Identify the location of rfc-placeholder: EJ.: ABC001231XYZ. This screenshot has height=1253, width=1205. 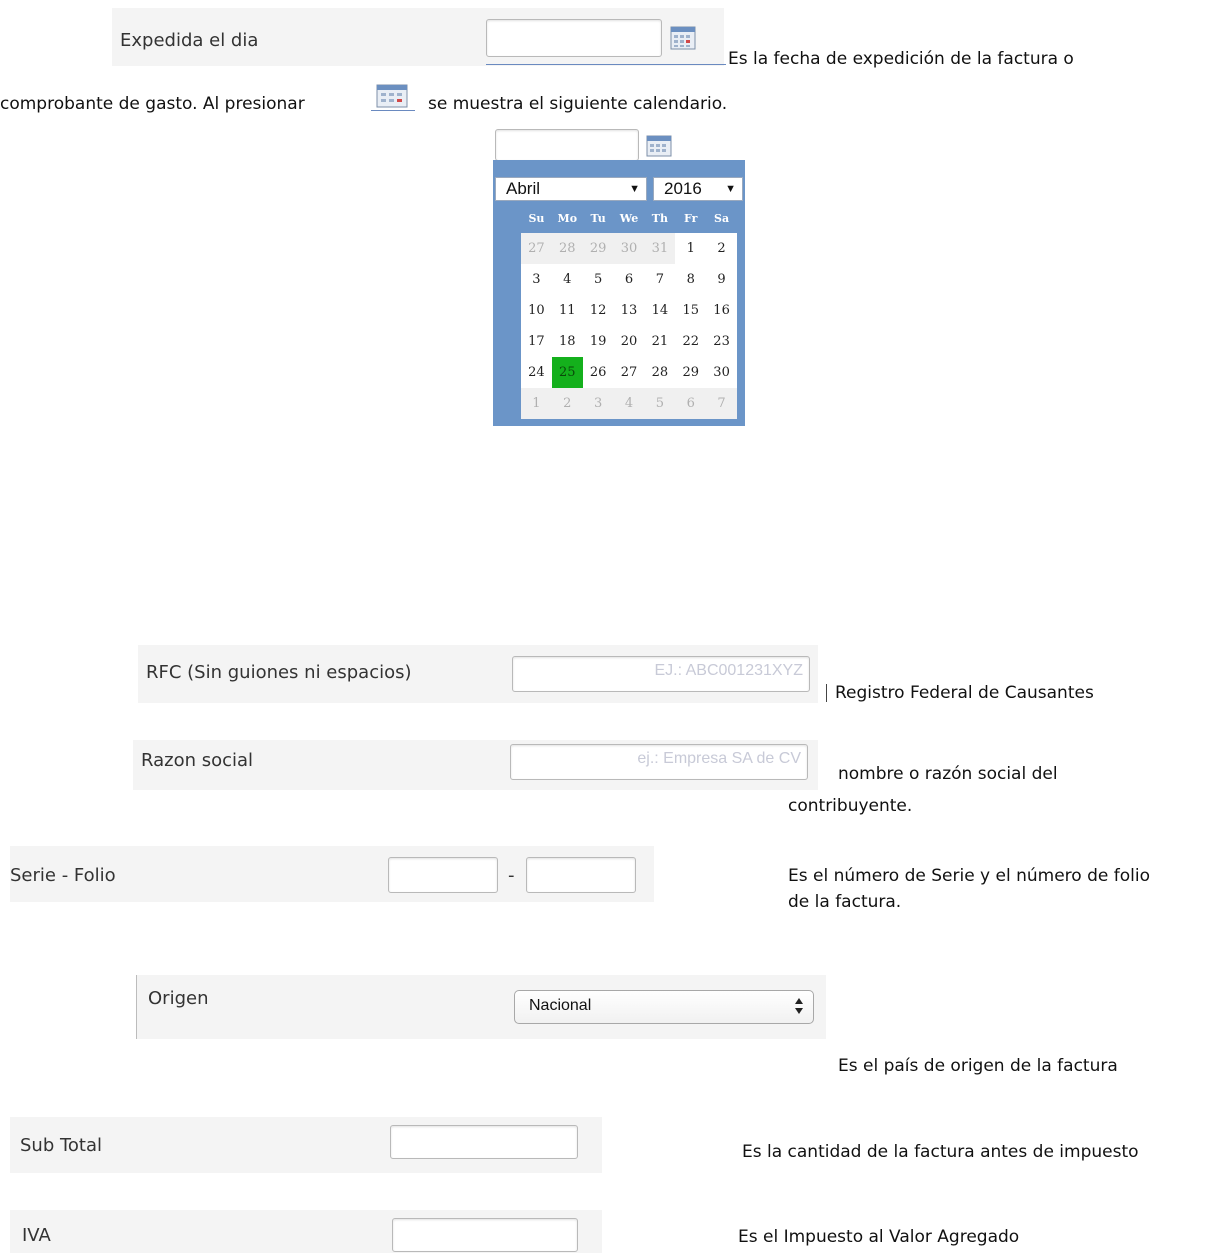
(728, 670).